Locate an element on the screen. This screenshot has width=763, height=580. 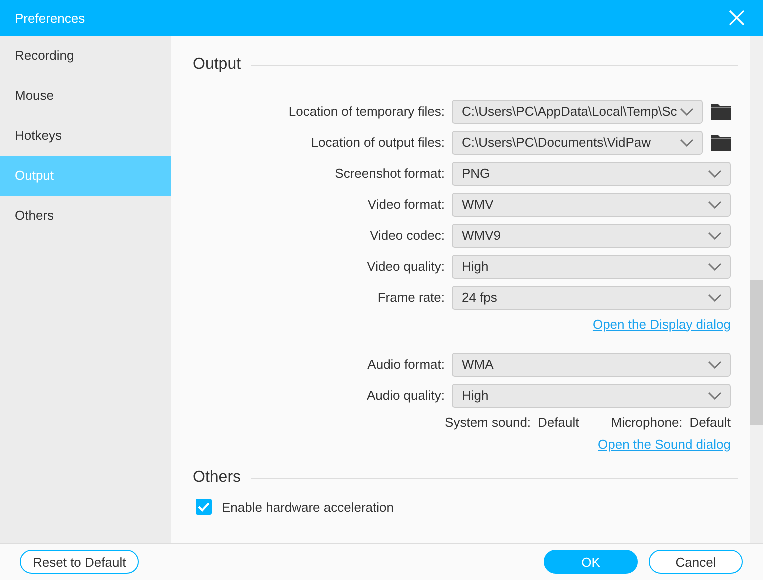
checkbox-label: Enable hardware acceleration is located at coordinates (308, 507).